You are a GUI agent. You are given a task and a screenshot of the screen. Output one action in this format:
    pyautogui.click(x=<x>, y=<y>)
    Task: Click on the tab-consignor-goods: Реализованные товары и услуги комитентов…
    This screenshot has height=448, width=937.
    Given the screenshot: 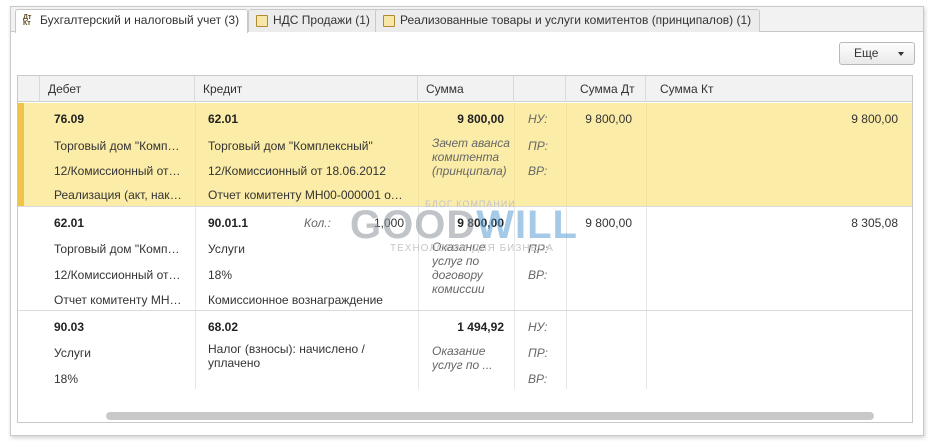 What is the action you would take?
    pyautogui.click(x=568, y=20)
    